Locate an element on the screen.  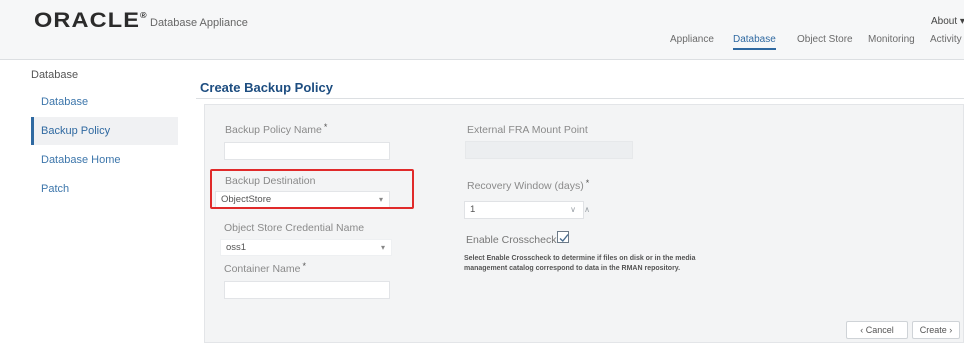
oracle-logo: ORACLE® is located at coordinates (91, 20).